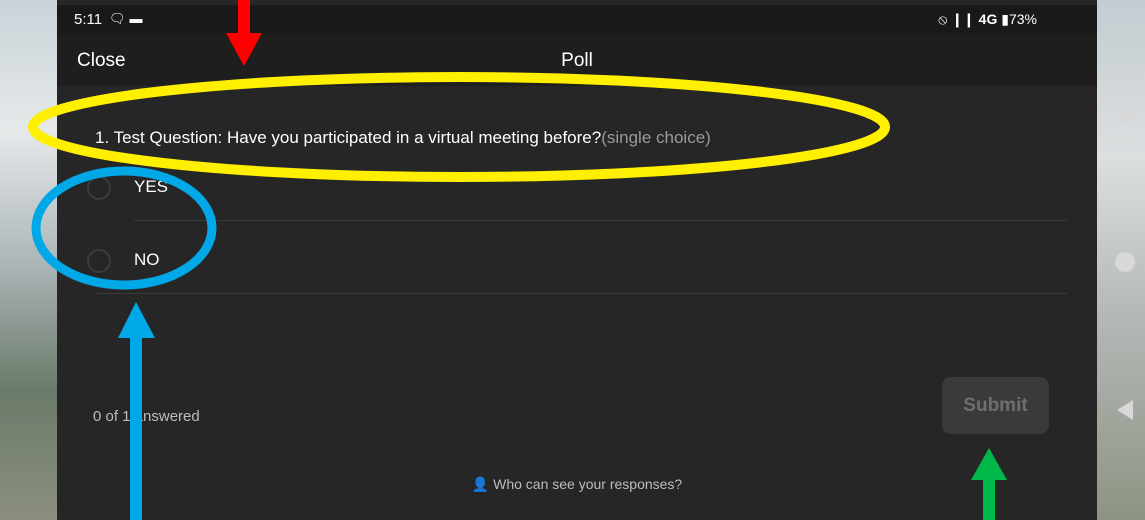 This screenshot has height=520, width=1145. I want to click on blue-ellipse-annotation, so click(124, 228).